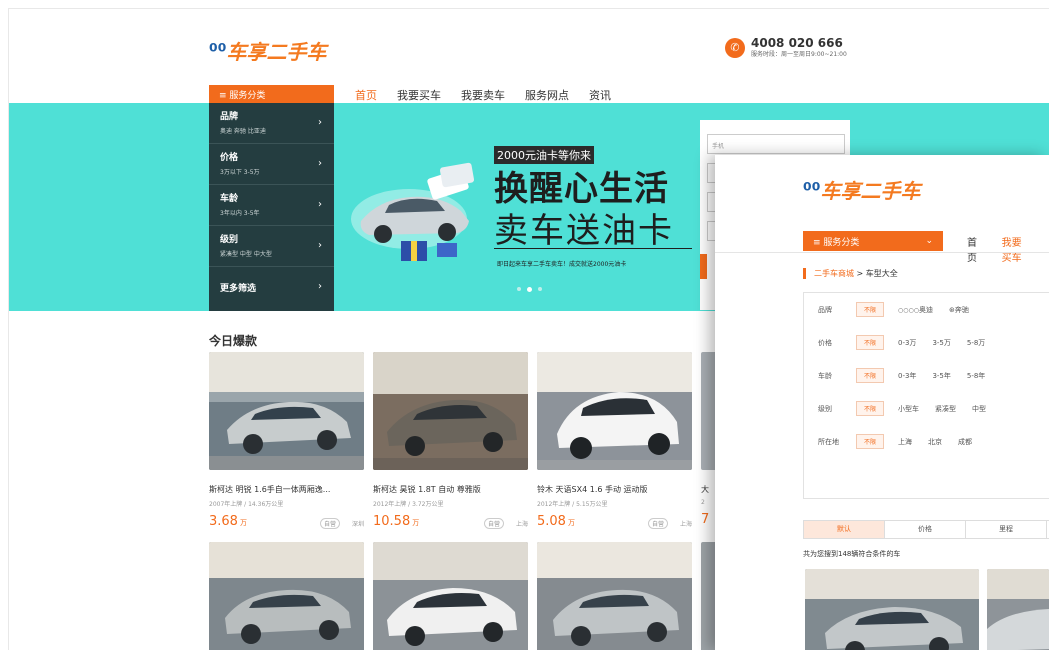 The height and width of the screenshot is (650, 1049). I want to click on filter-row-age: 车龄 不限 0-3年 3-5年 5-8年, so click(926, 375).